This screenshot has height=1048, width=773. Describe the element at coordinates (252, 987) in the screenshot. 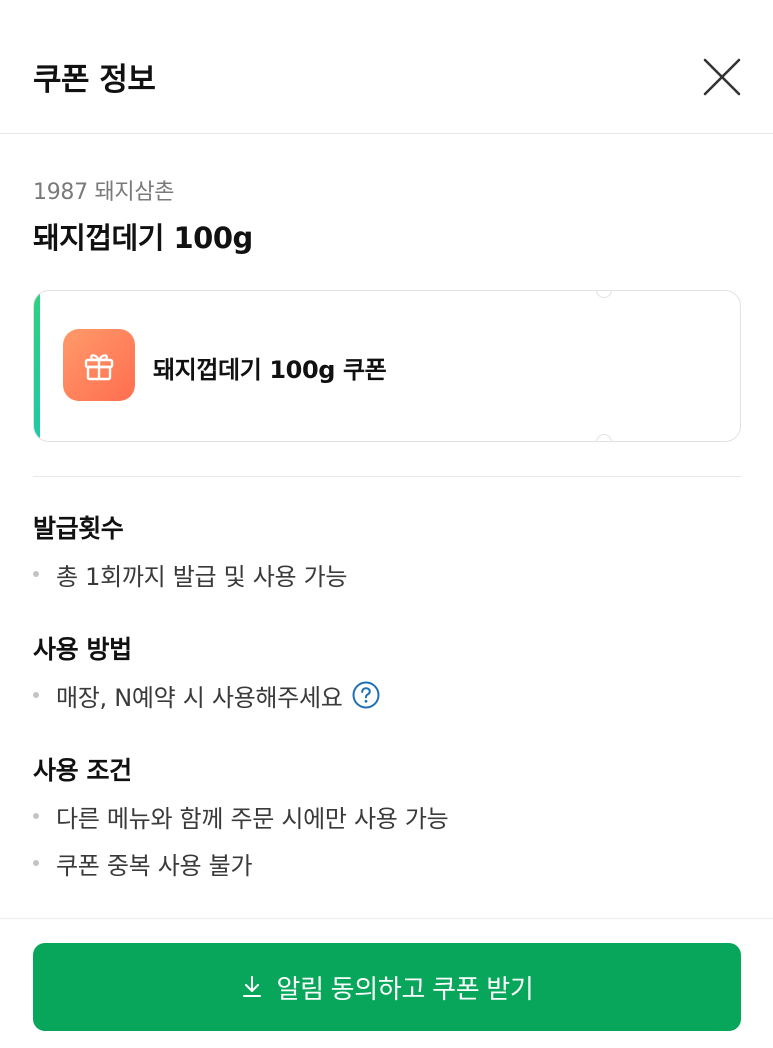

I see `download-icon` at that location.